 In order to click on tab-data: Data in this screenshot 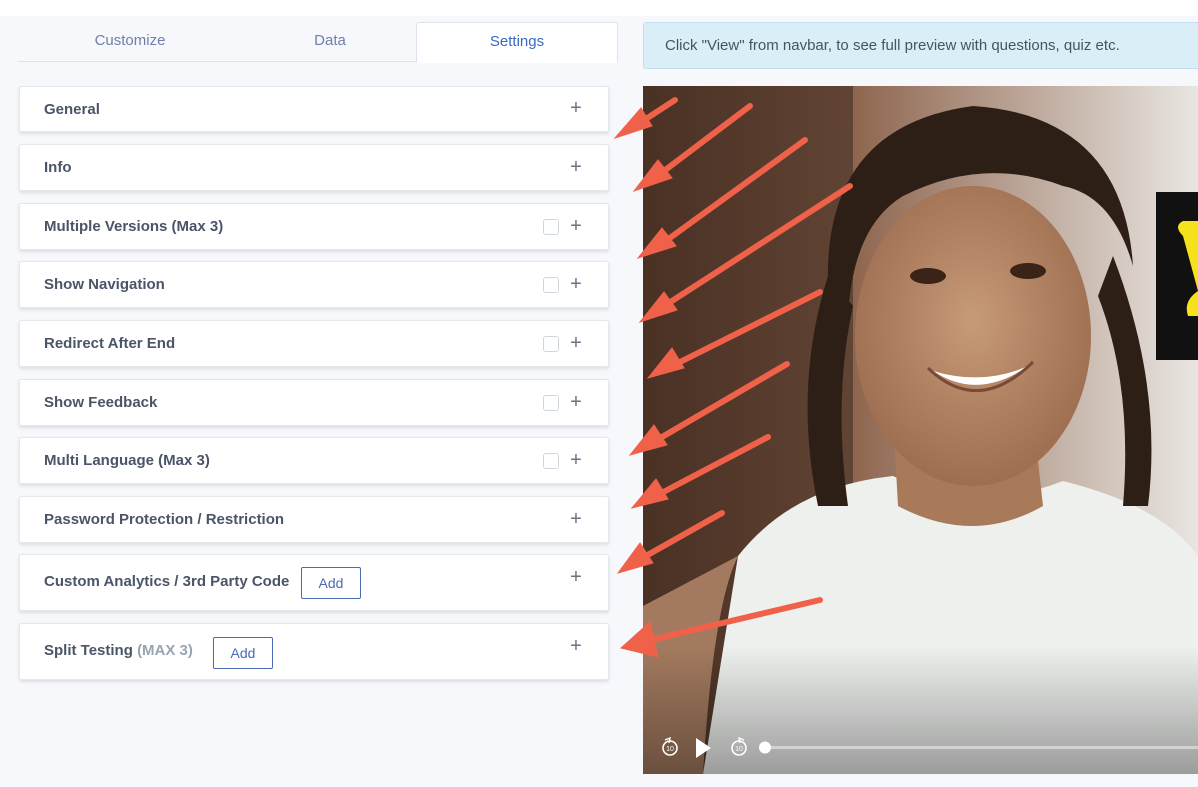, I will do `click(330, 42)`.